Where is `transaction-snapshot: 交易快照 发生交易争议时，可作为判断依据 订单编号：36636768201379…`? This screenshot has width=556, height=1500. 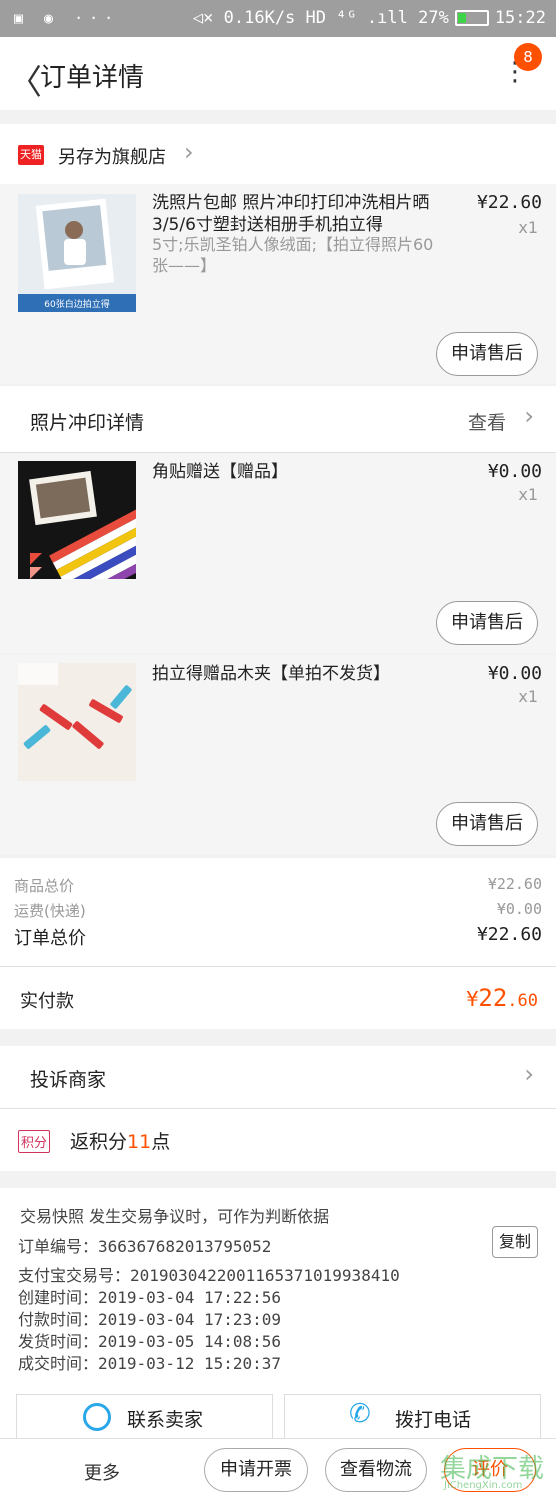
transaction-snapshot: 交易快照 发生交易争议时，可作为判断依据 订单编号：36636768201379… is located at coordinates (278, 1287).